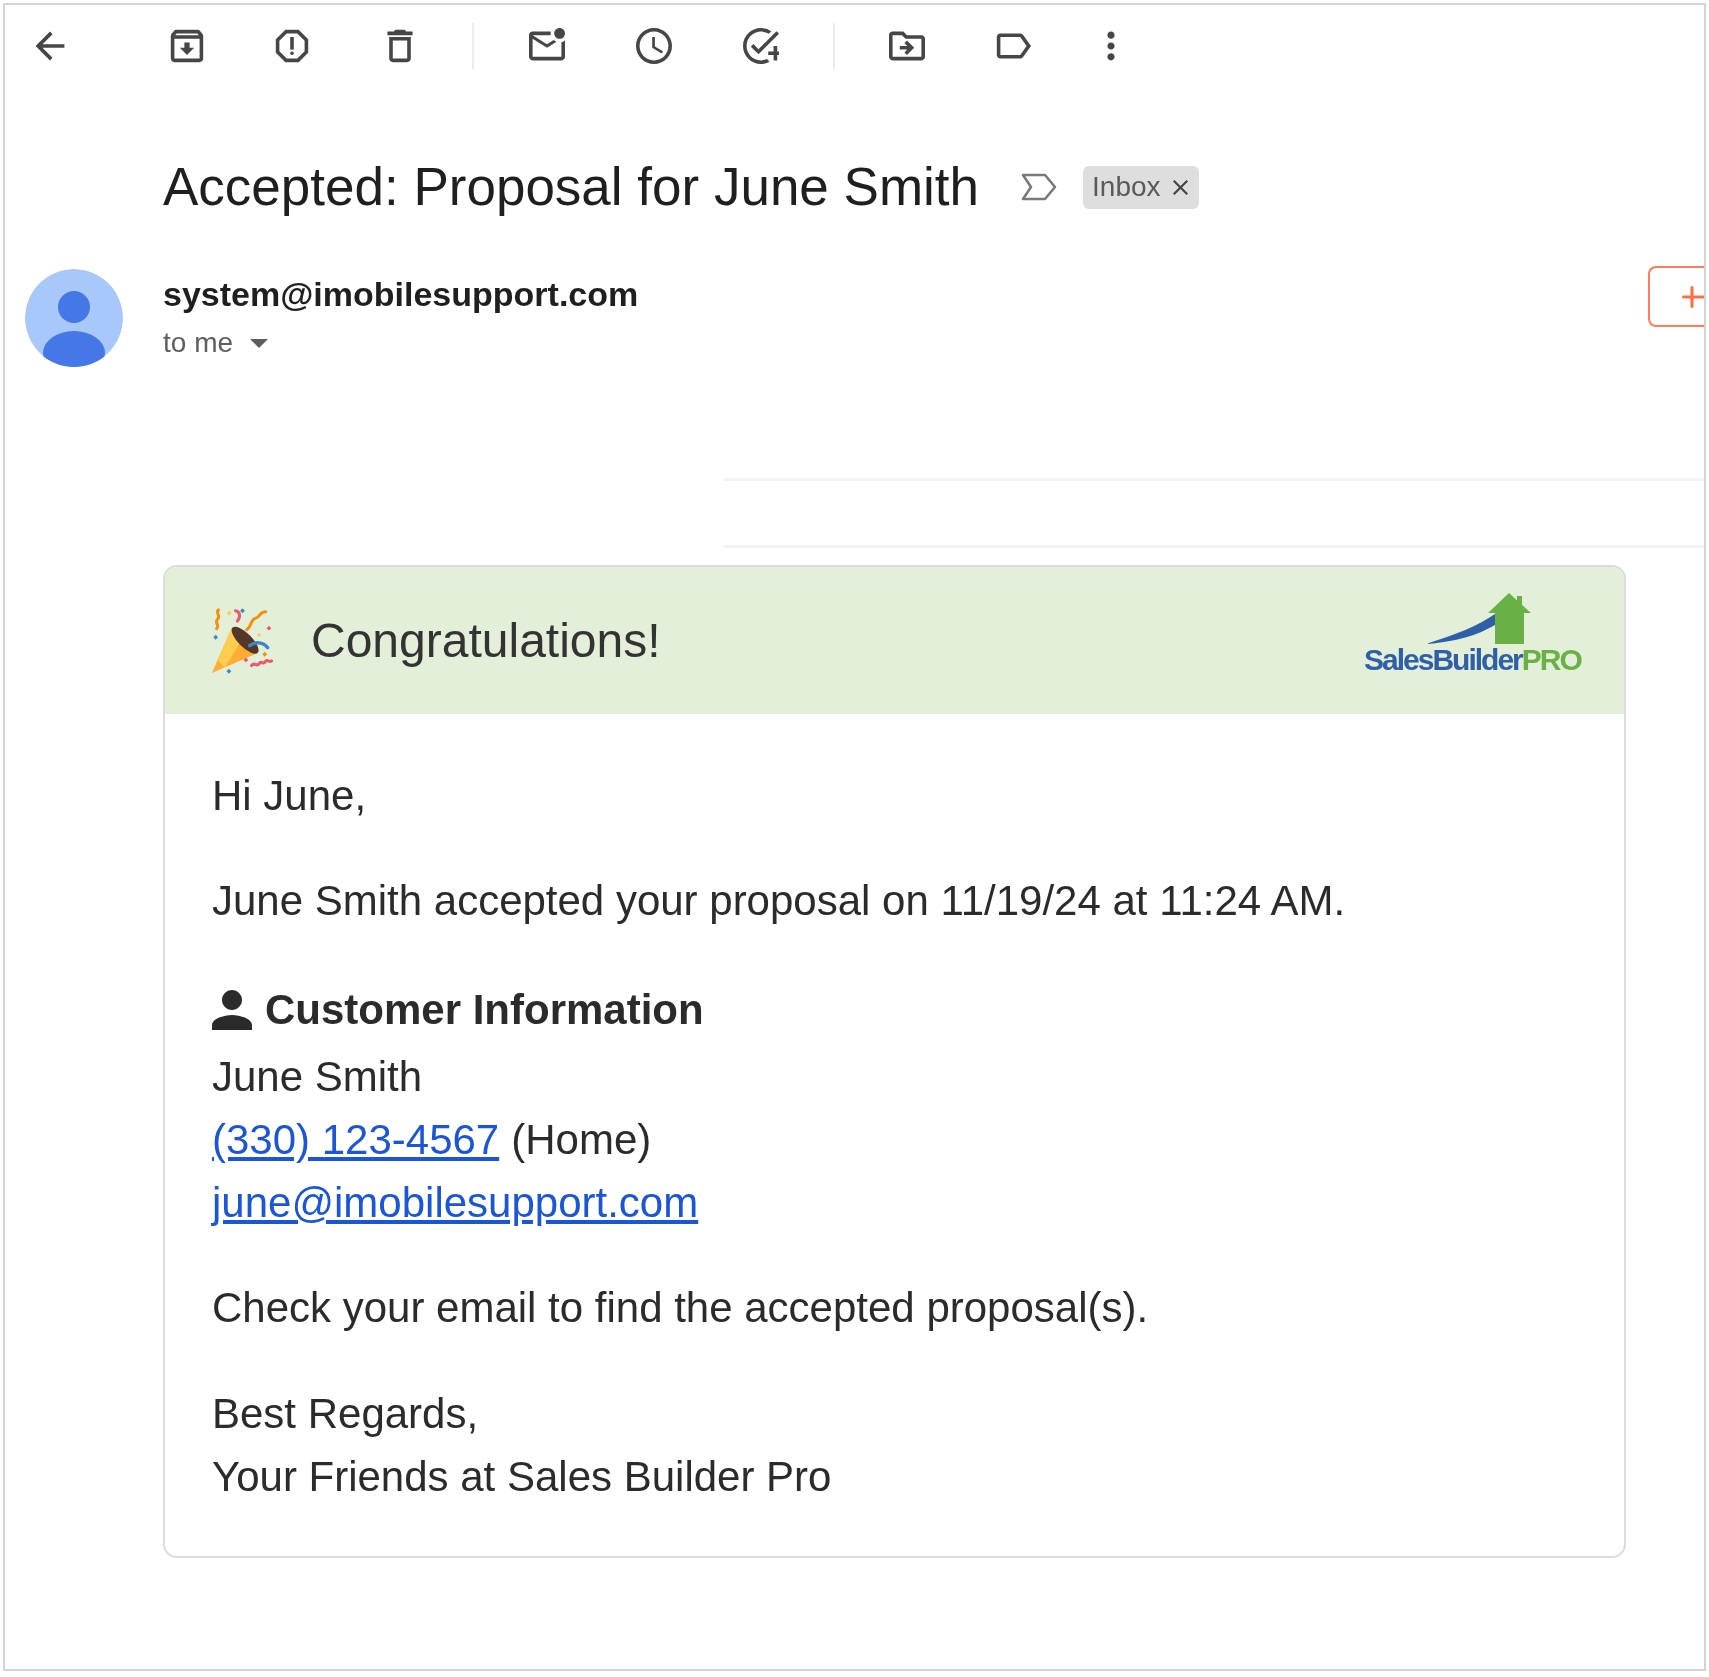 The width and height of the screenshot is (1709, 1677). I want to click on sender-email: system@imobilesupport.com, so click(401, 294).